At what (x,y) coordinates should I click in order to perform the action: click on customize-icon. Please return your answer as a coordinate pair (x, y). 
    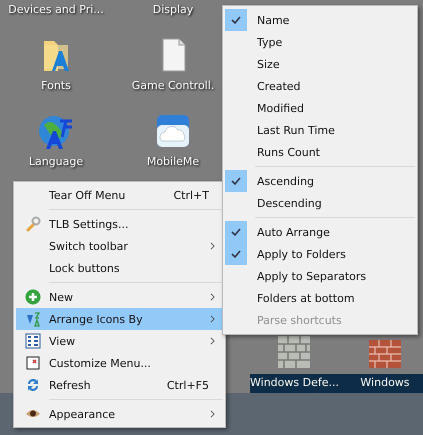
    Looking at the image, I should click on (32, 363).